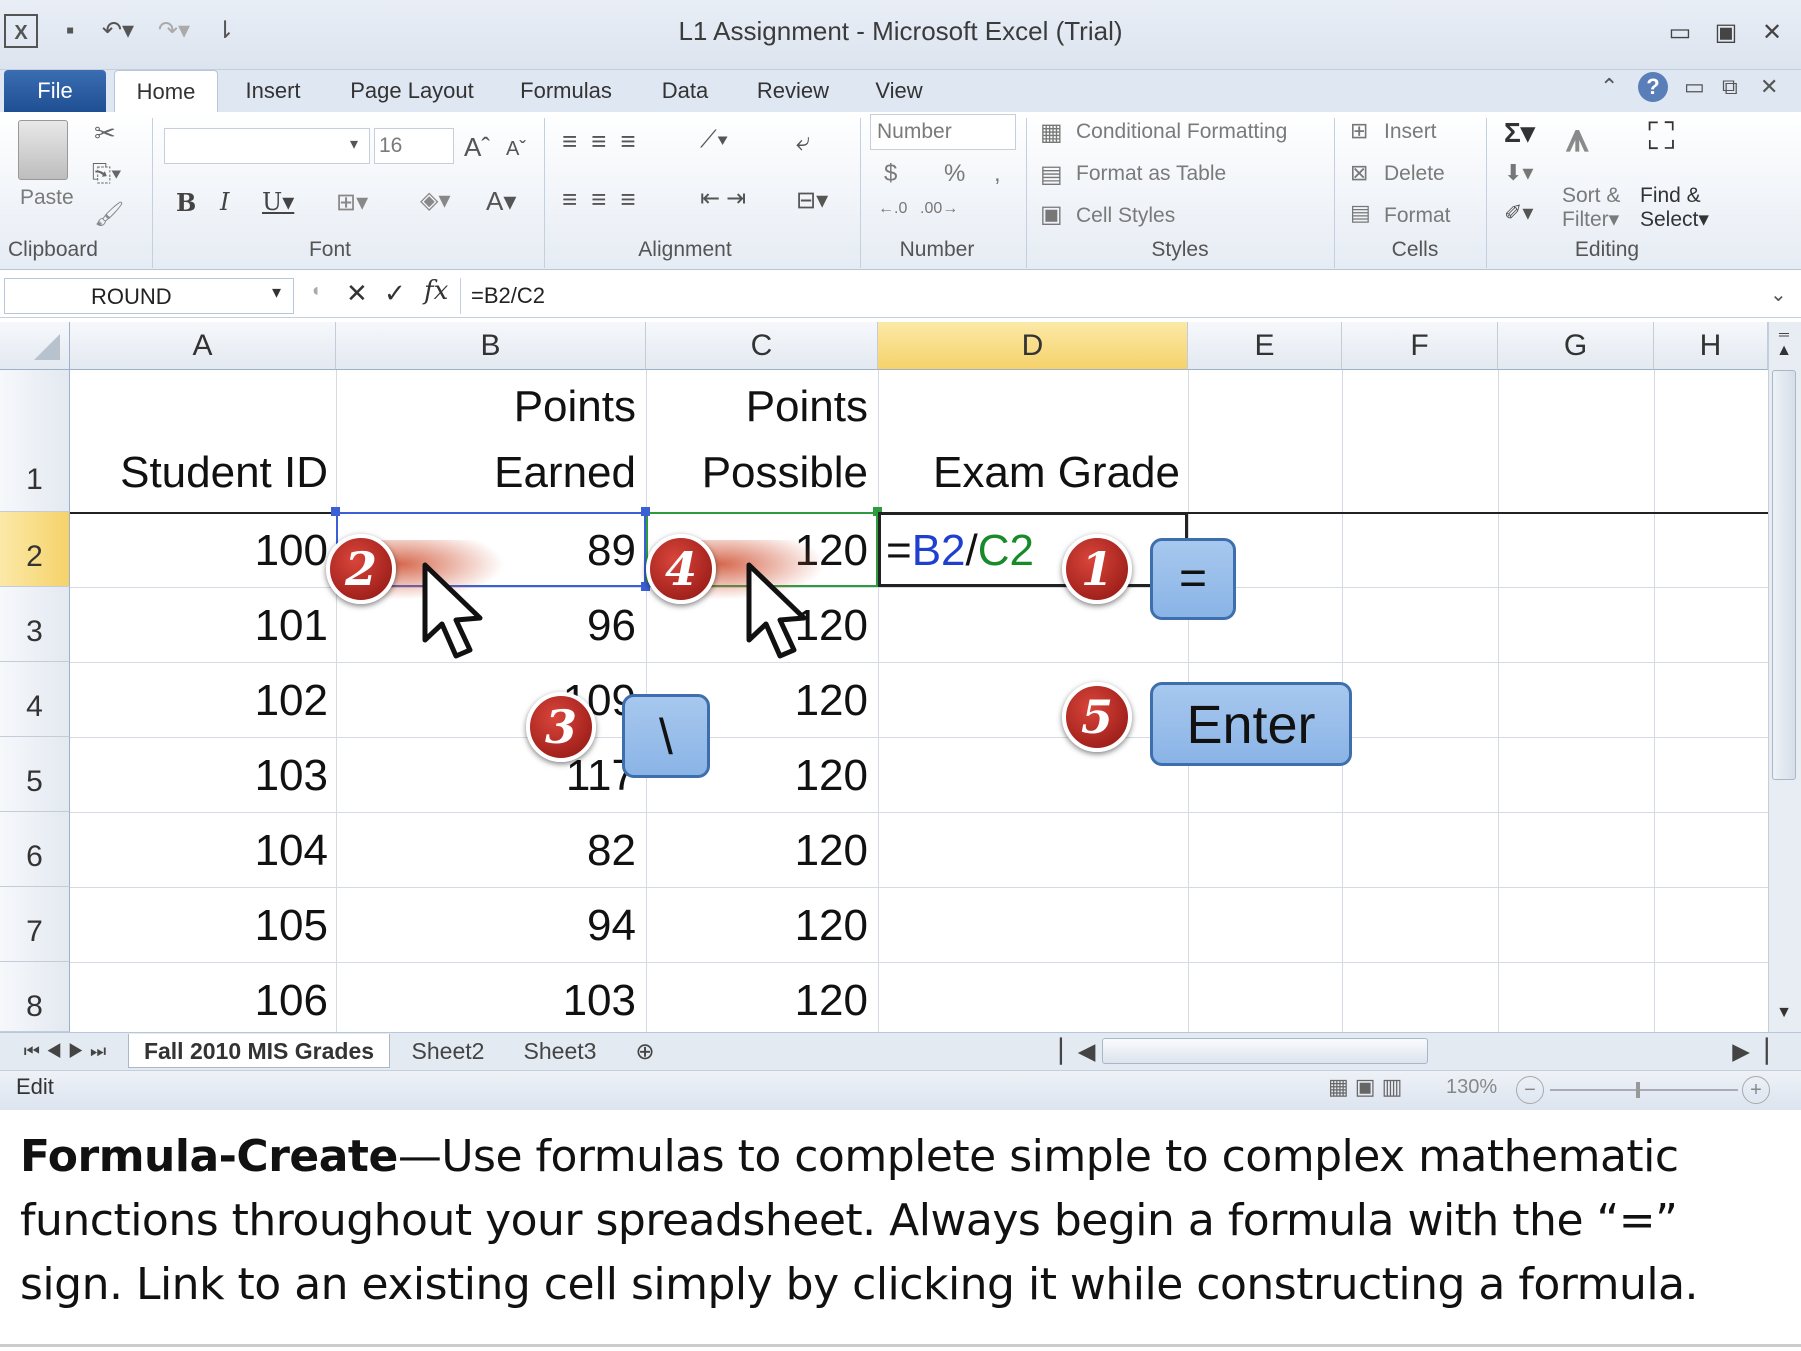  What do you see at coordinates (273, 91) in the screenshot?
I see `tab-insert: Insert` at bounding box center [273, 91].